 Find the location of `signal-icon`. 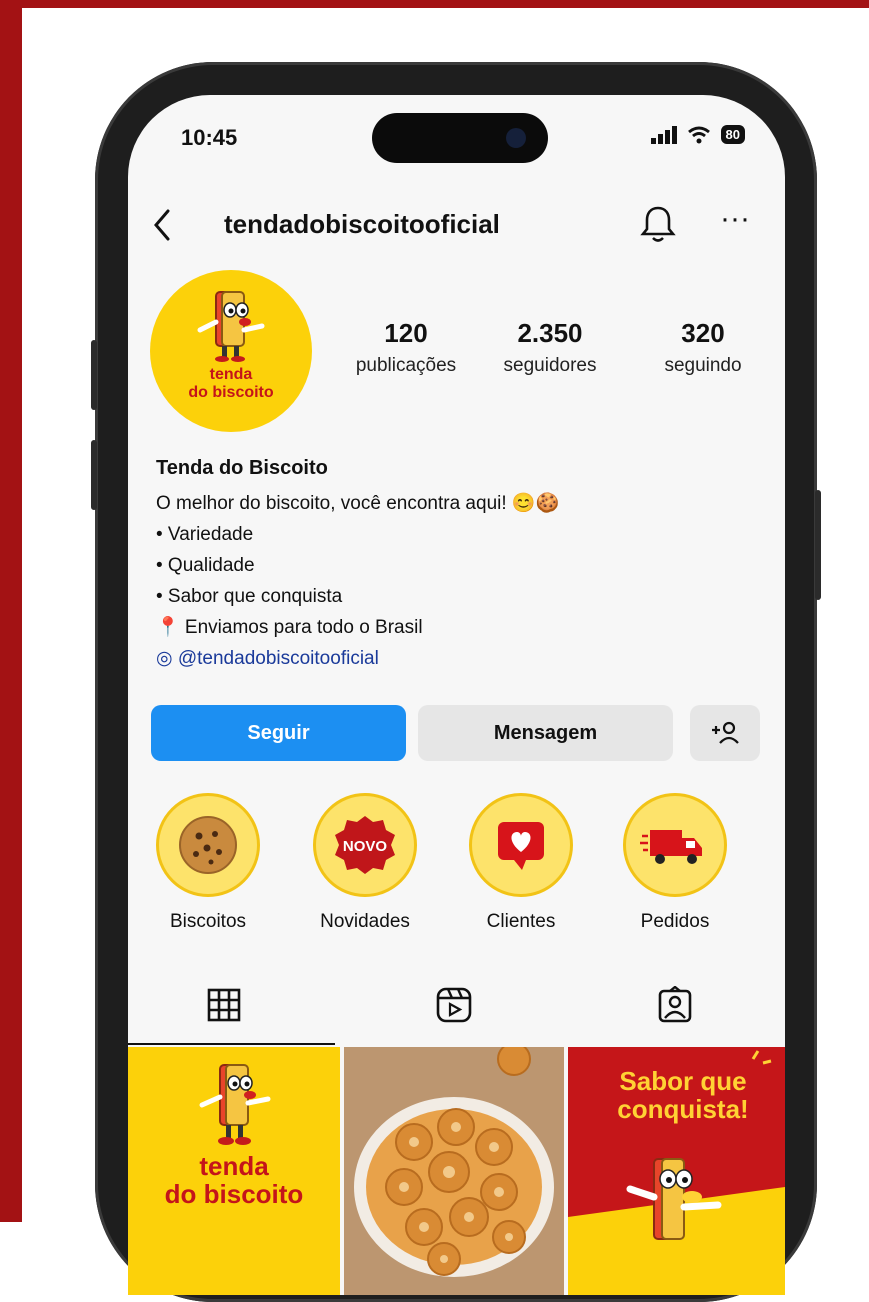

signal-icon is located at coordinates (663, 134).